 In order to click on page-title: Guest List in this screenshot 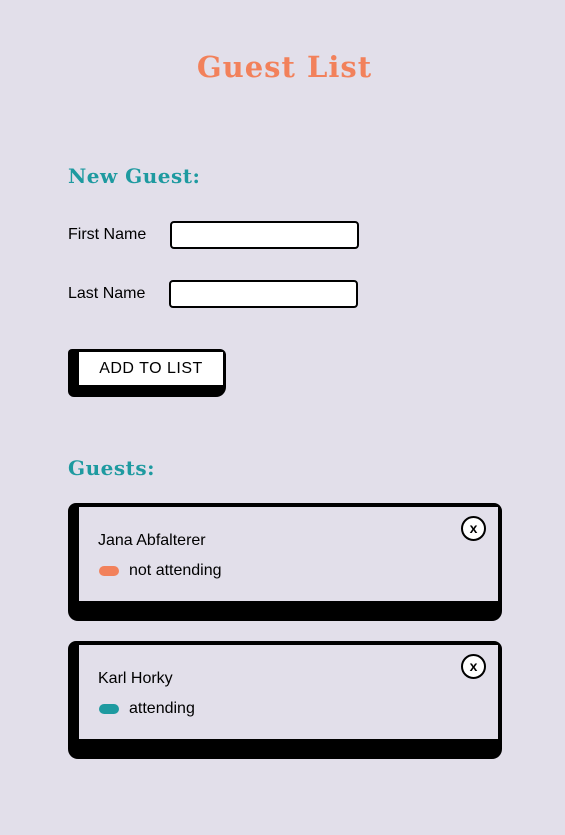, I will do `click(284, 67)`.